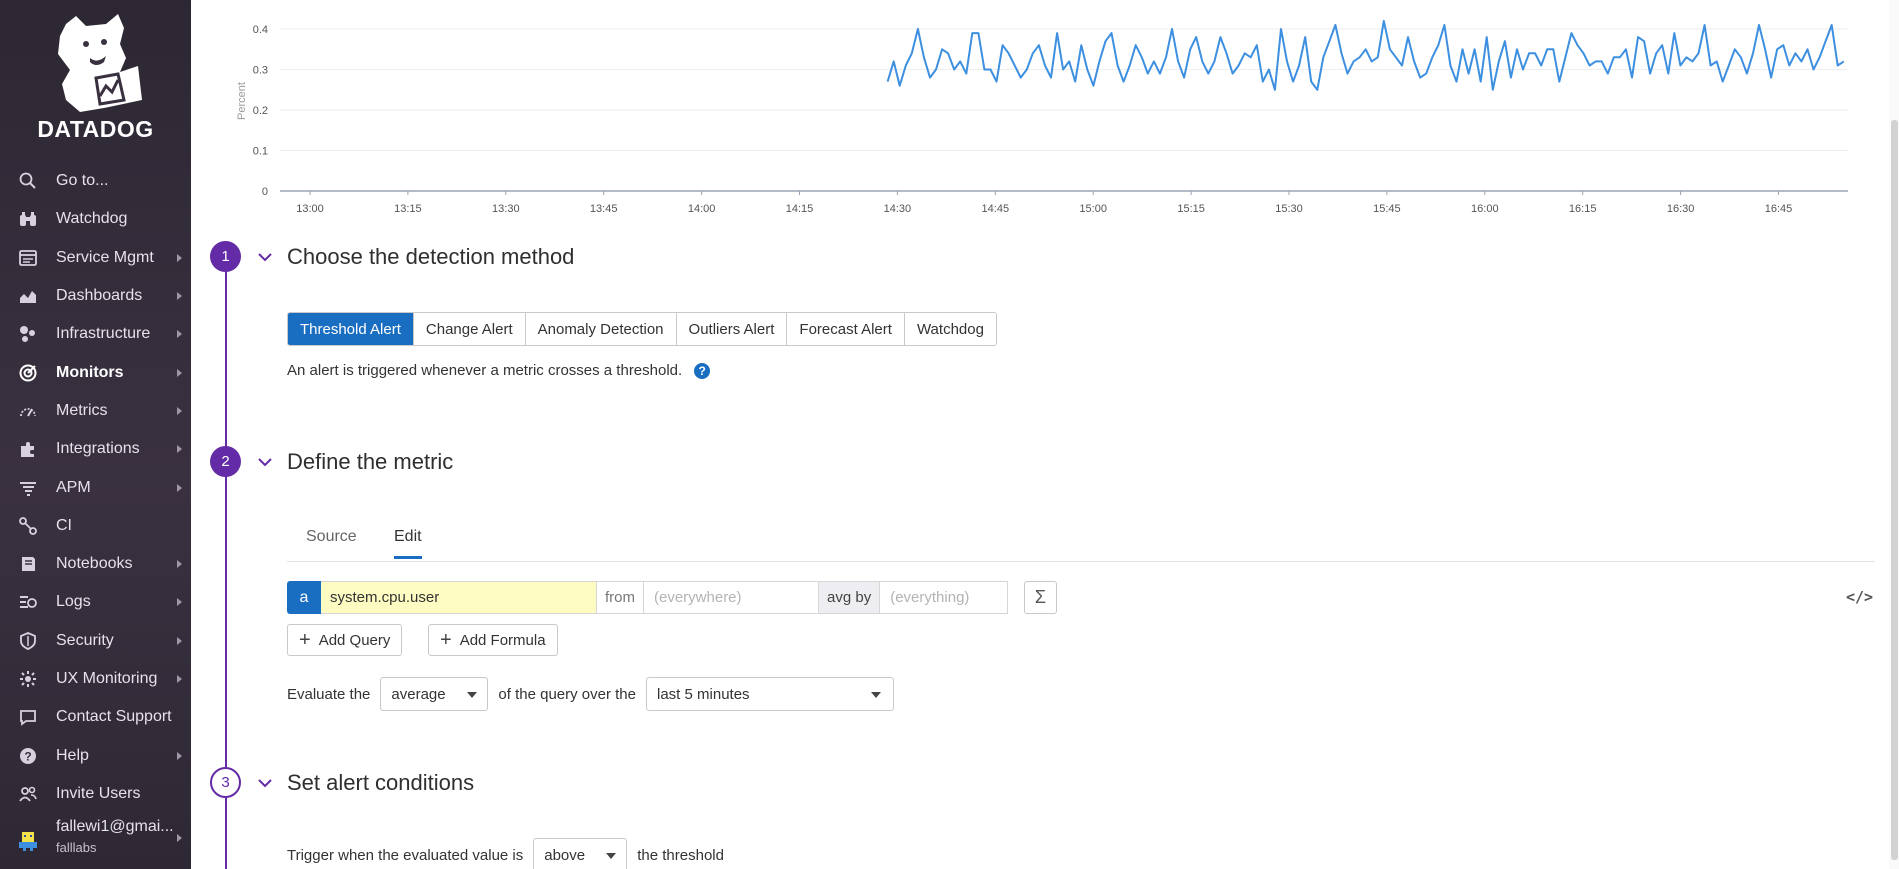  I want to click on datadog-dog-icon, so click(100, 63).